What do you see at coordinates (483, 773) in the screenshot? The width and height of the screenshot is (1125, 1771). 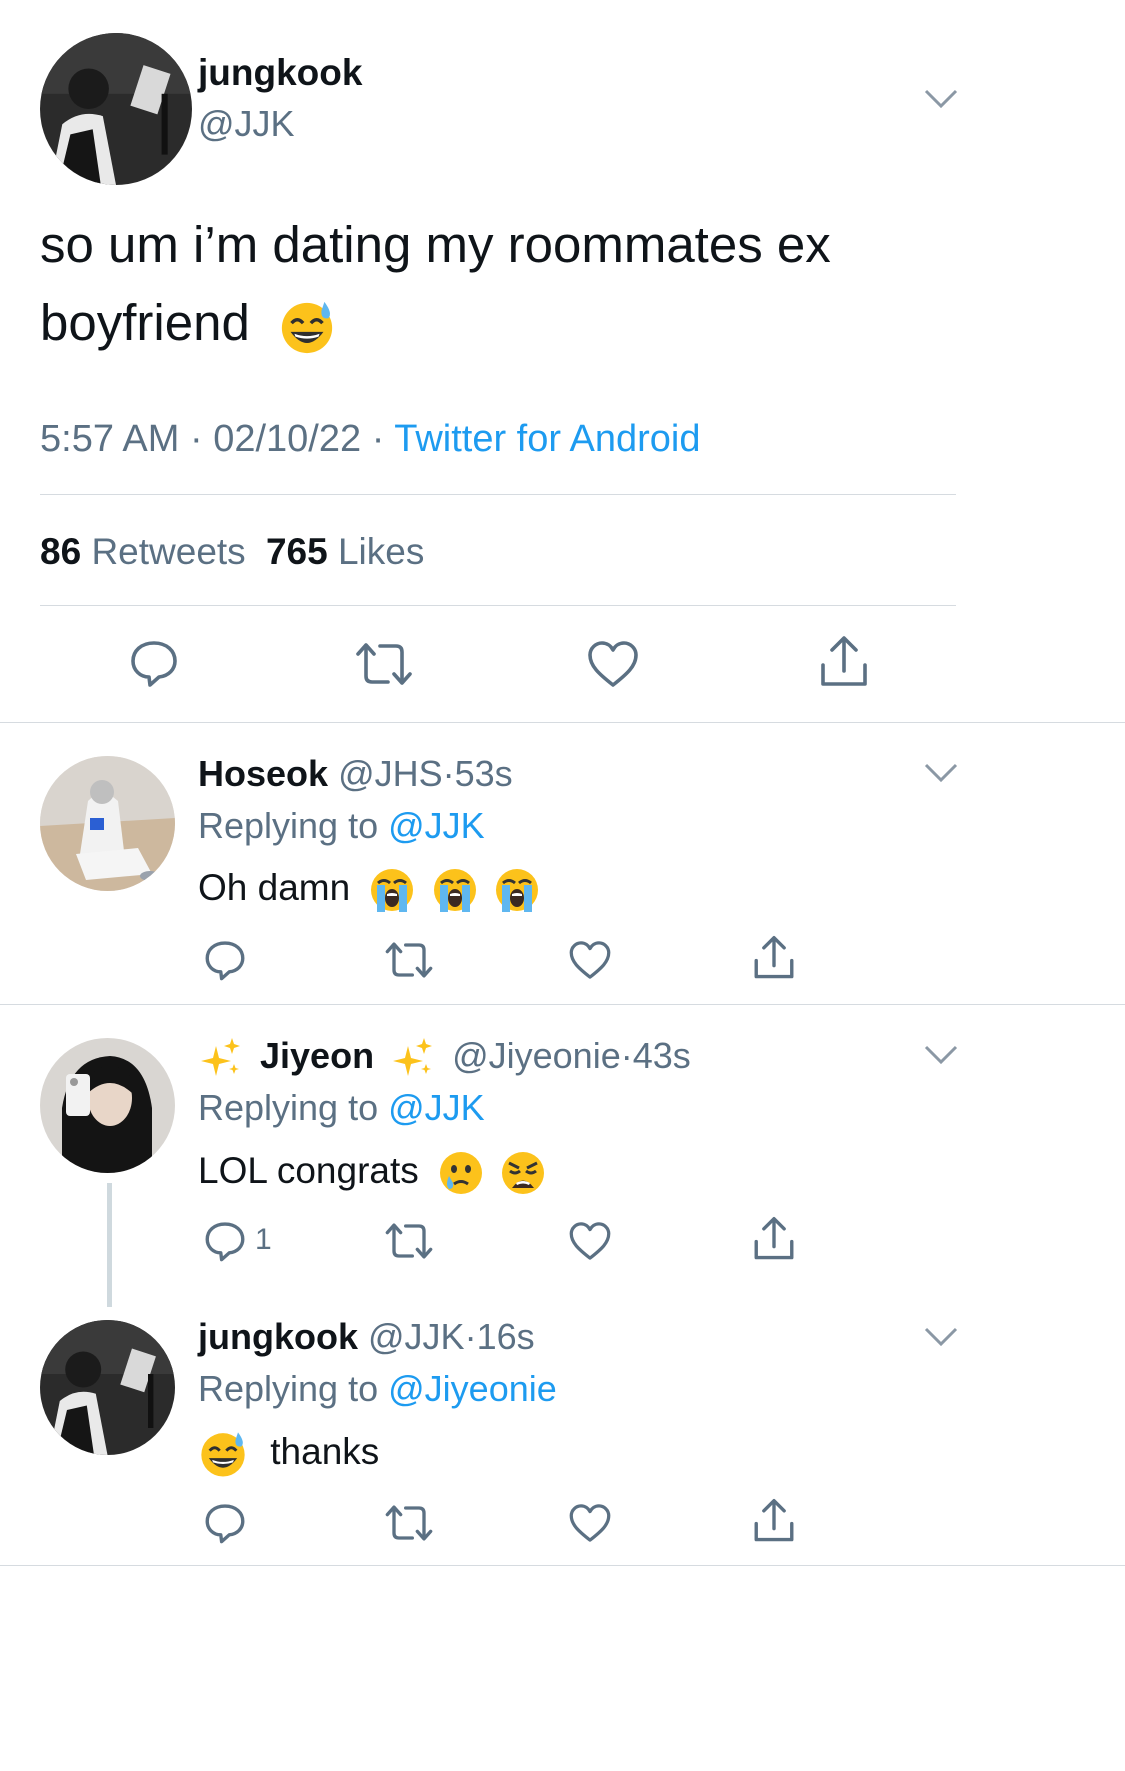 I see `reply-time: 53s` at bounding box center [483, 773].